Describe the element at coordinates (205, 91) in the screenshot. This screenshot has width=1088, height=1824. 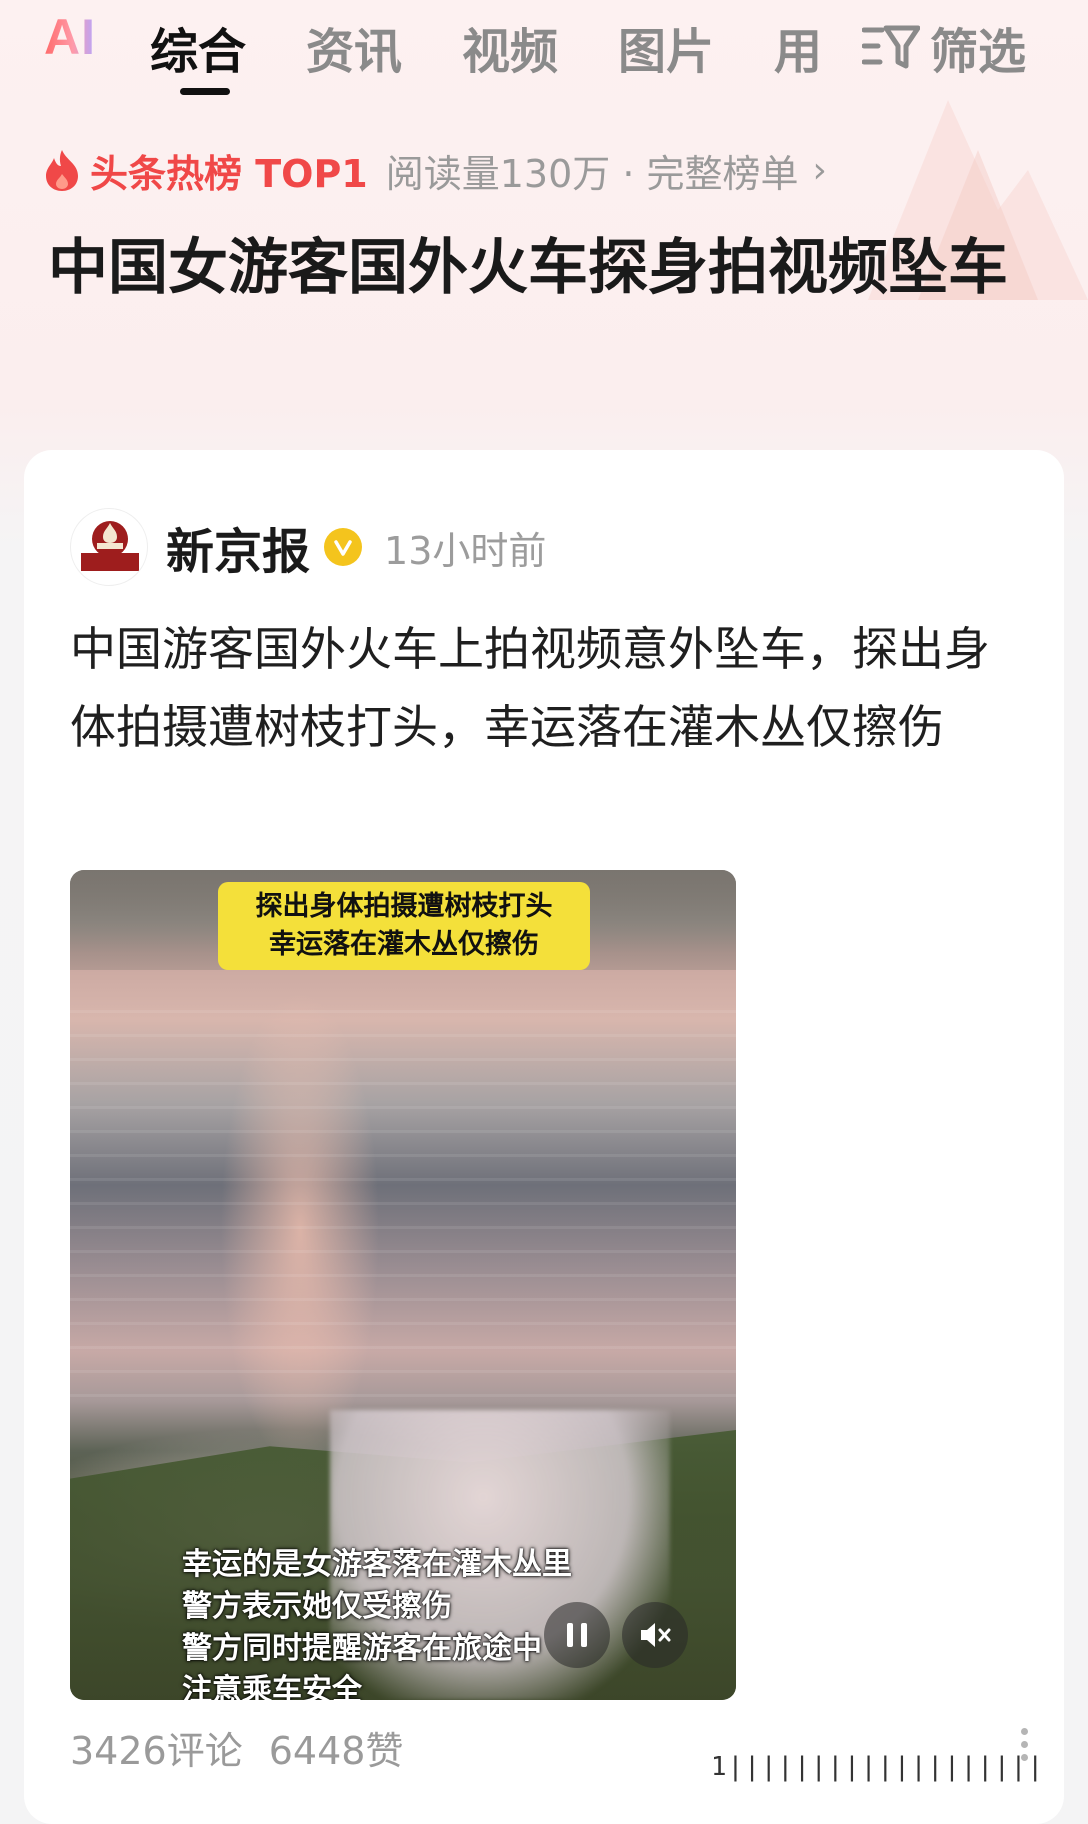
I see `active-tab-indicator` at that location.